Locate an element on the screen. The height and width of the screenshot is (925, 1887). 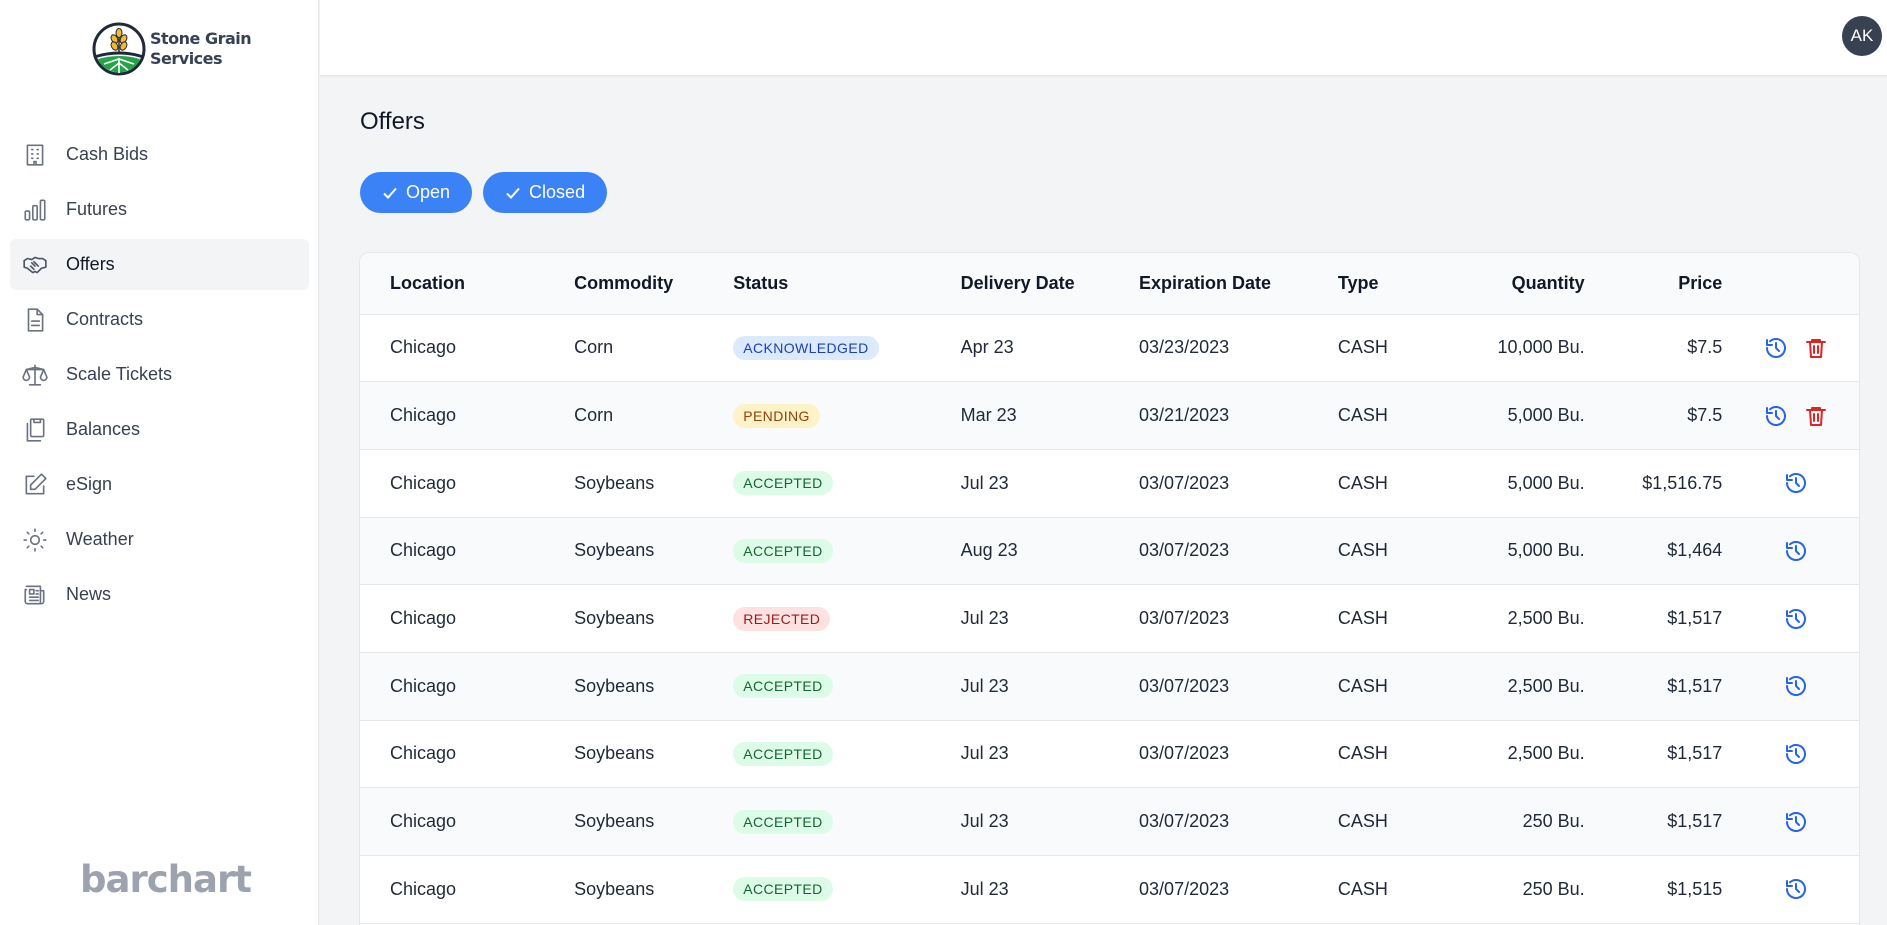
cell-price: $7.5 is located at coordinates (1705, 347).